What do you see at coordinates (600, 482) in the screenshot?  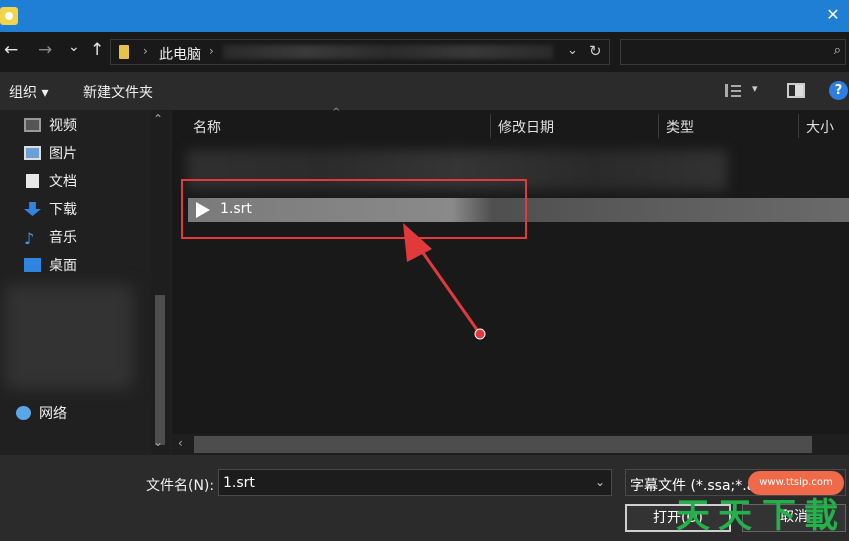 I see `filename-dropdown-icon: ⌄` at bounding box center [600, 482].